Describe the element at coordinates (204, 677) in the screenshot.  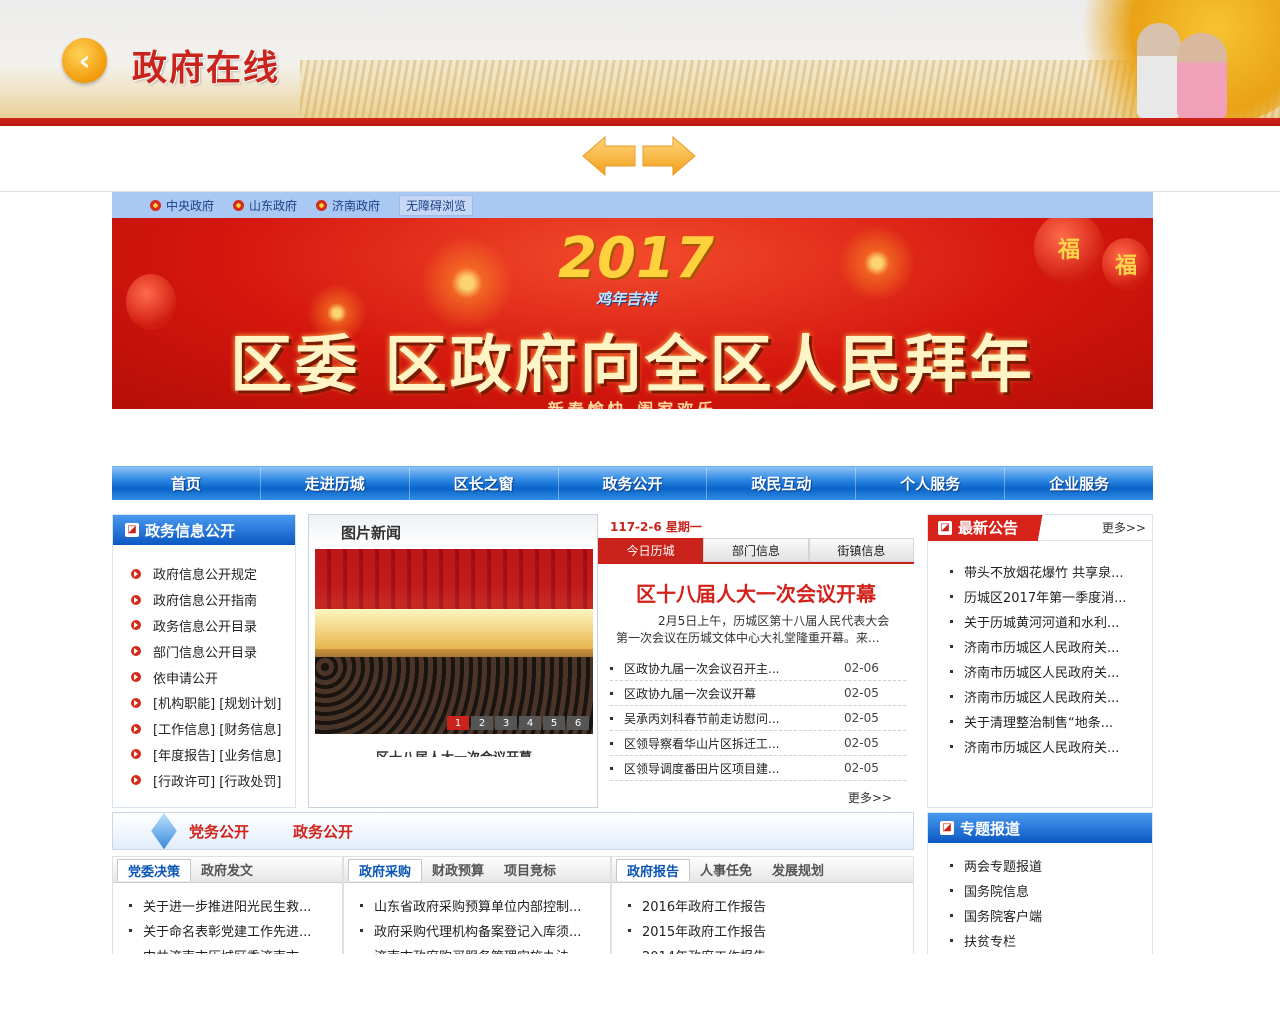
I see `info-link: 依申请公开` at that location.